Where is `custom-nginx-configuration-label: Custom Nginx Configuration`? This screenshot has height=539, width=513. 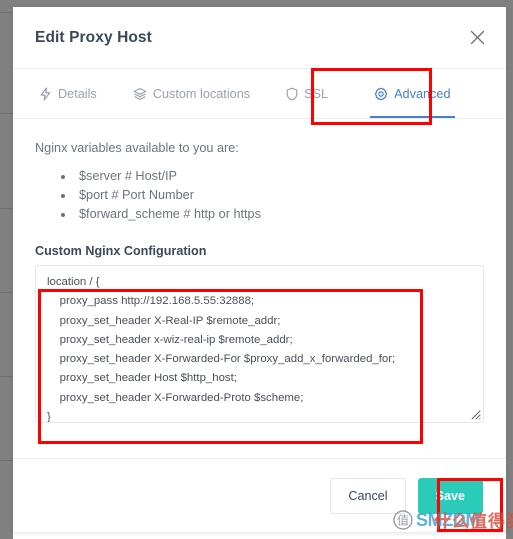 custom-nginx-configuration-label: Custom Nginx Configuration is located at coordinates (121, 251).